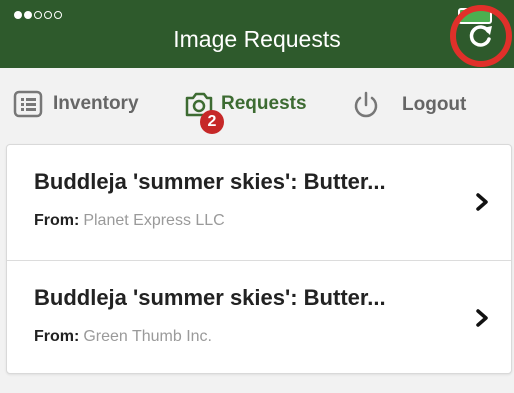 The image size is (514, 393). What do you see at coordinates (154, 220) in the screenshot?
I see `from-value: Planet Express LLC` at bounding box center [154, 220].